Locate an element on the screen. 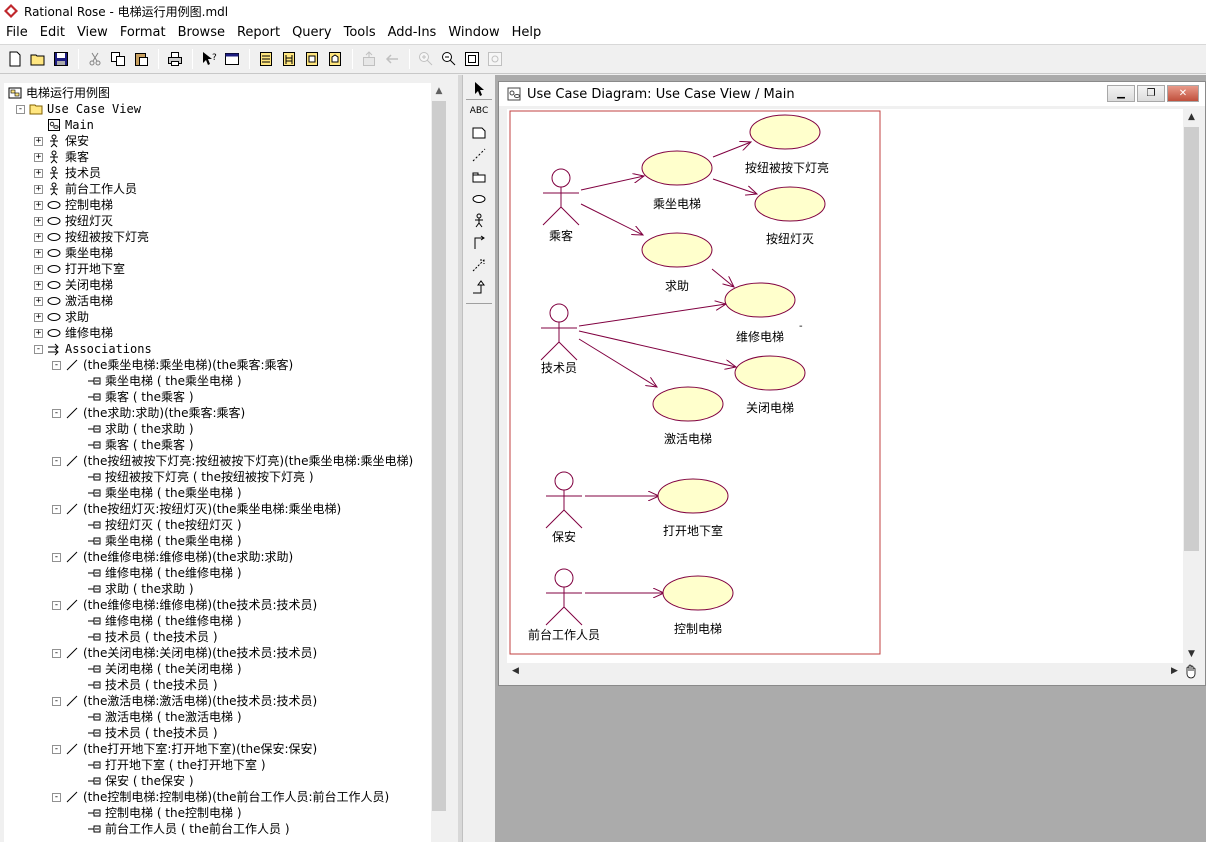 The image size is (1206, 842). tree-item: 前台工作人员 ( the前台工作人员 ) is located at coordinates (182, 829).